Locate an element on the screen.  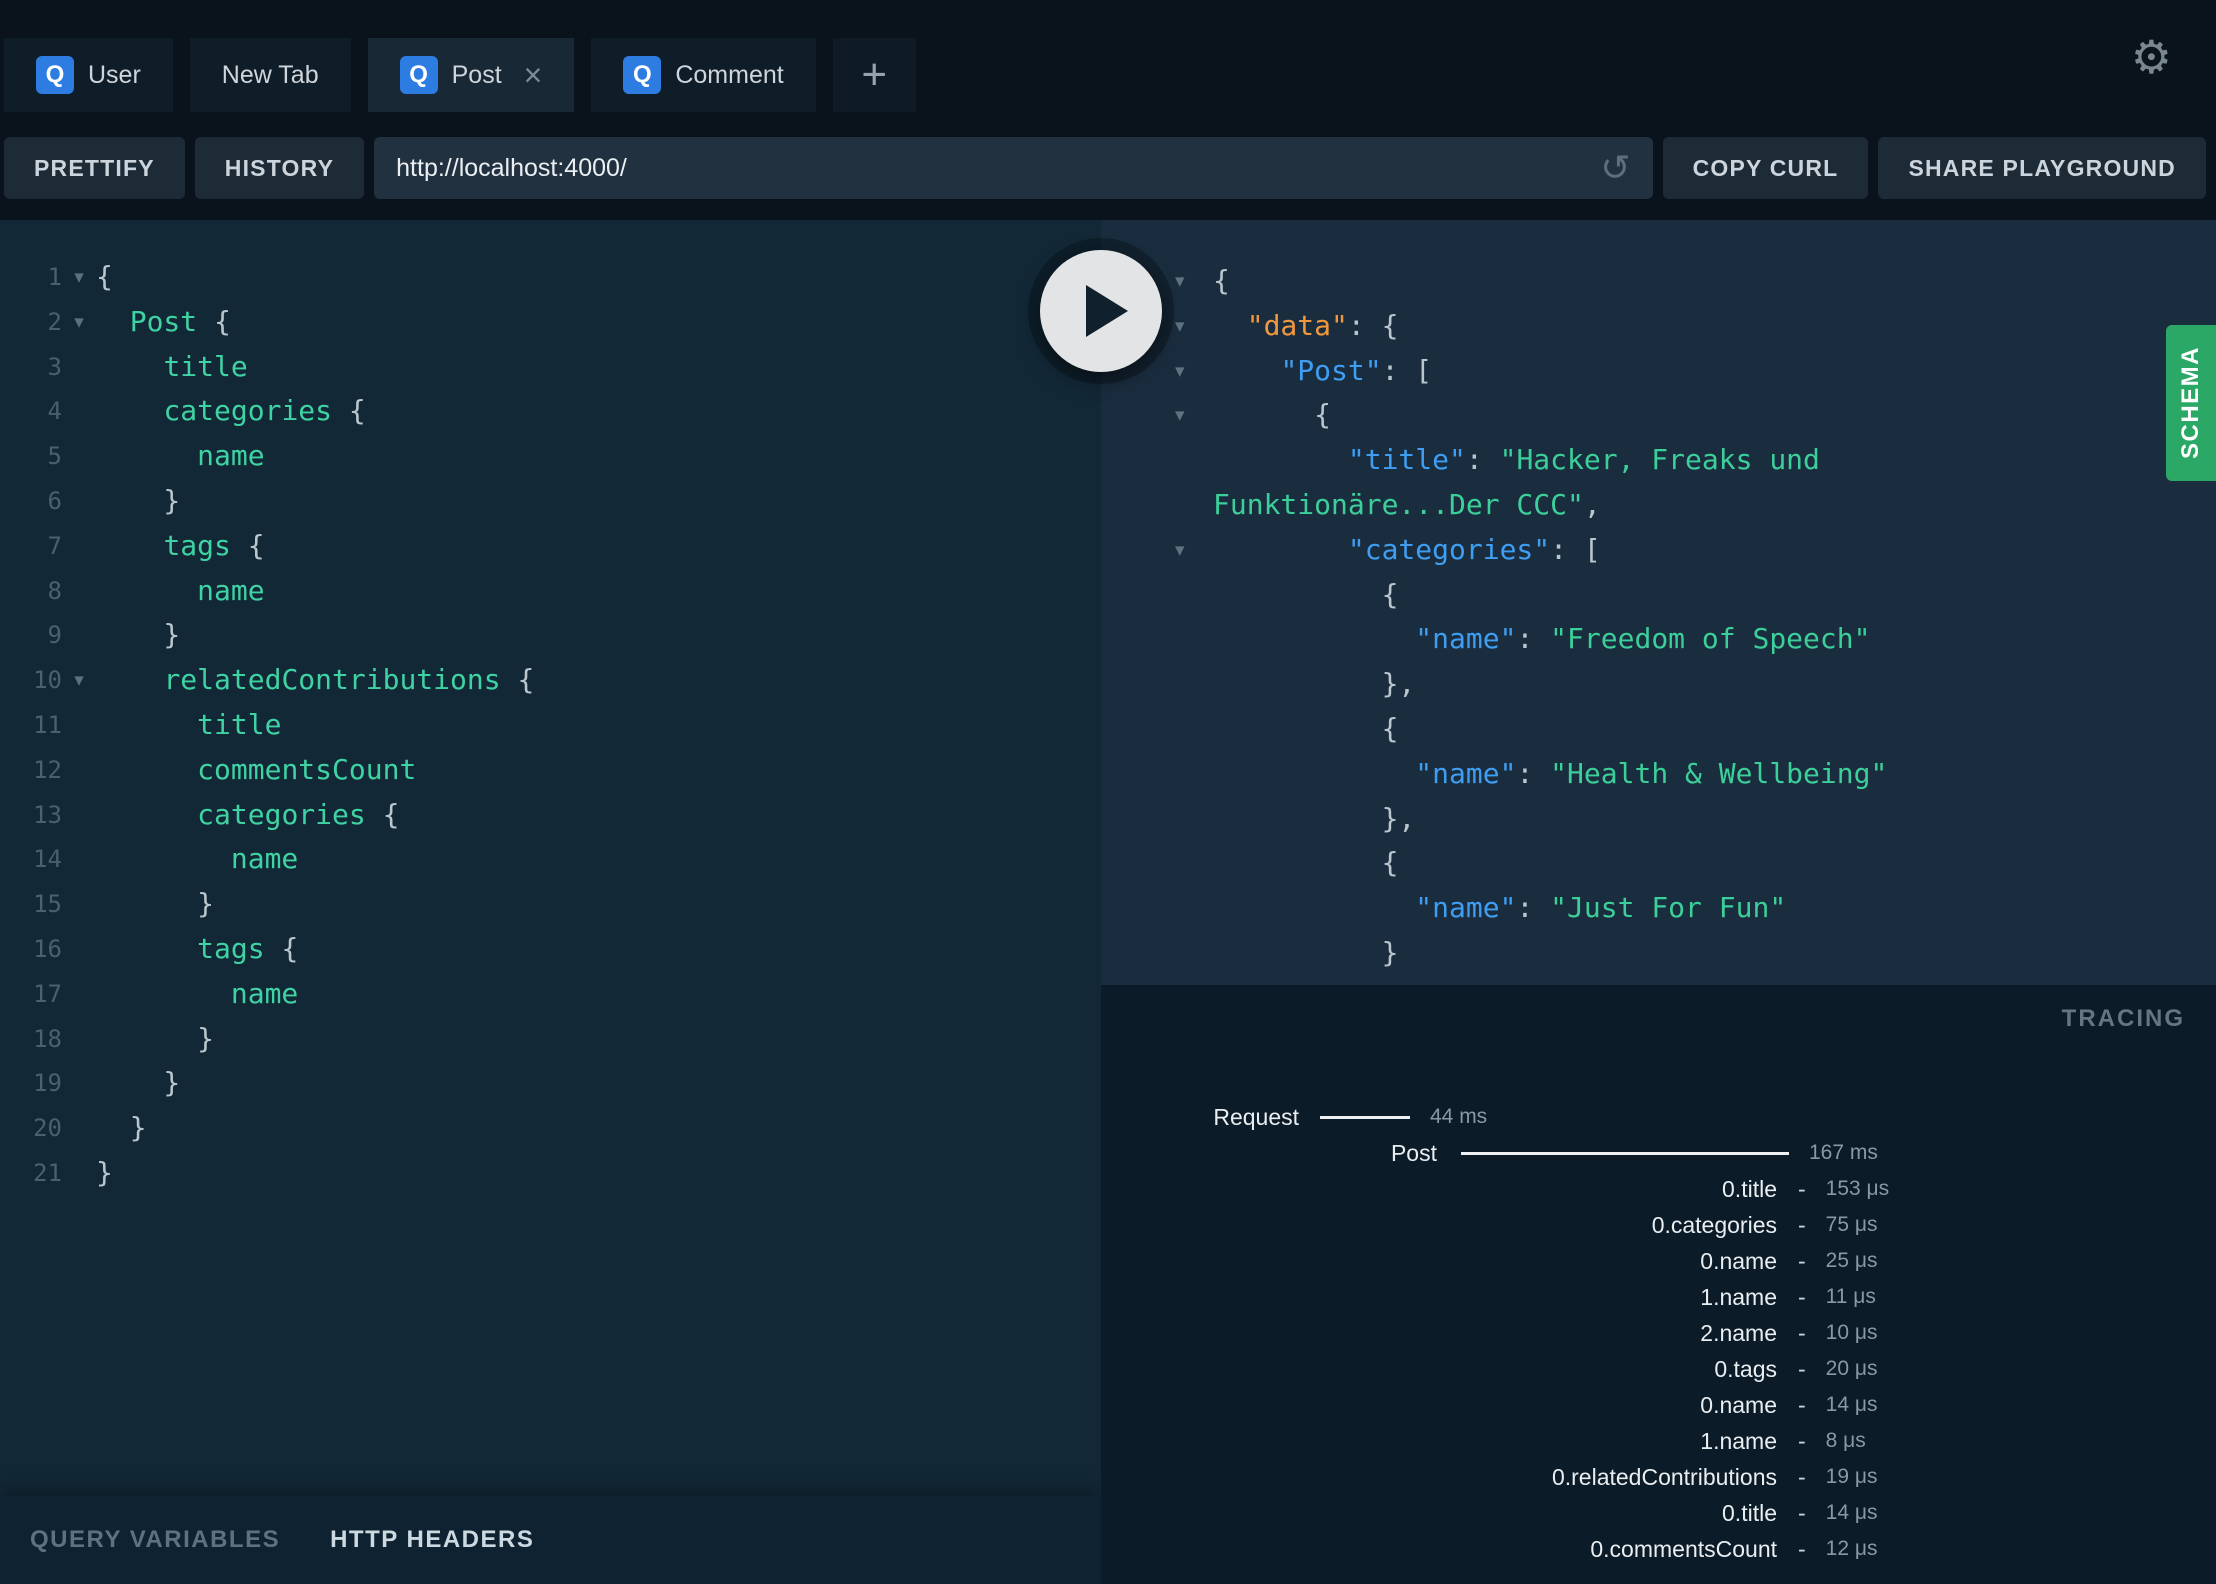
settings-gear-icon: ⚙ is located at coordinates (2151, 57).